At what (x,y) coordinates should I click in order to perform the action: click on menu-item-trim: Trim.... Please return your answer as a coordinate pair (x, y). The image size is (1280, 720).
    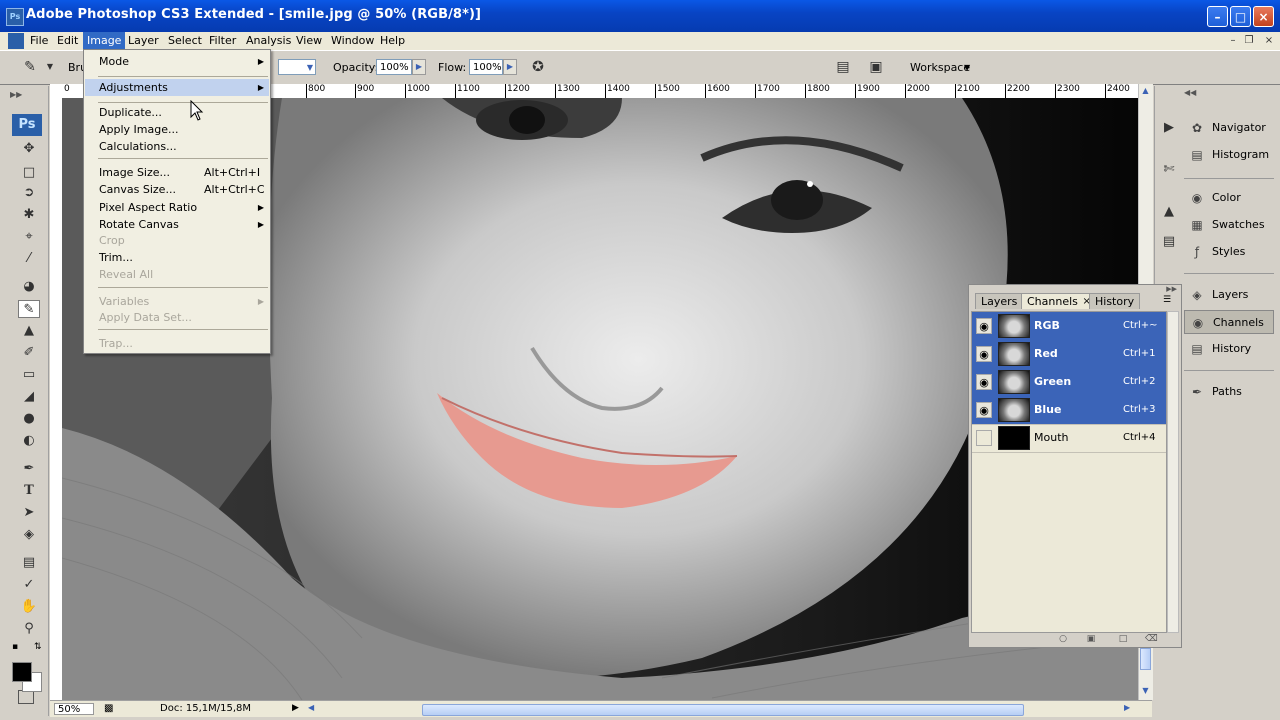
    Looking at the image, I should click on (177, 257).